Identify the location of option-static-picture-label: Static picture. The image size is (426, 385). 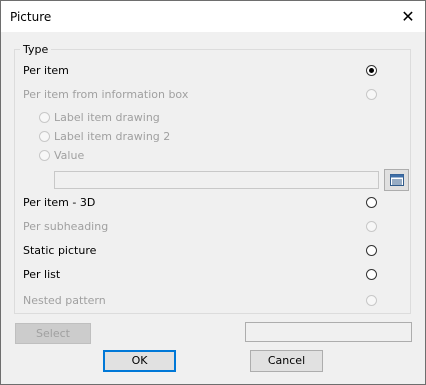
(60, 250).